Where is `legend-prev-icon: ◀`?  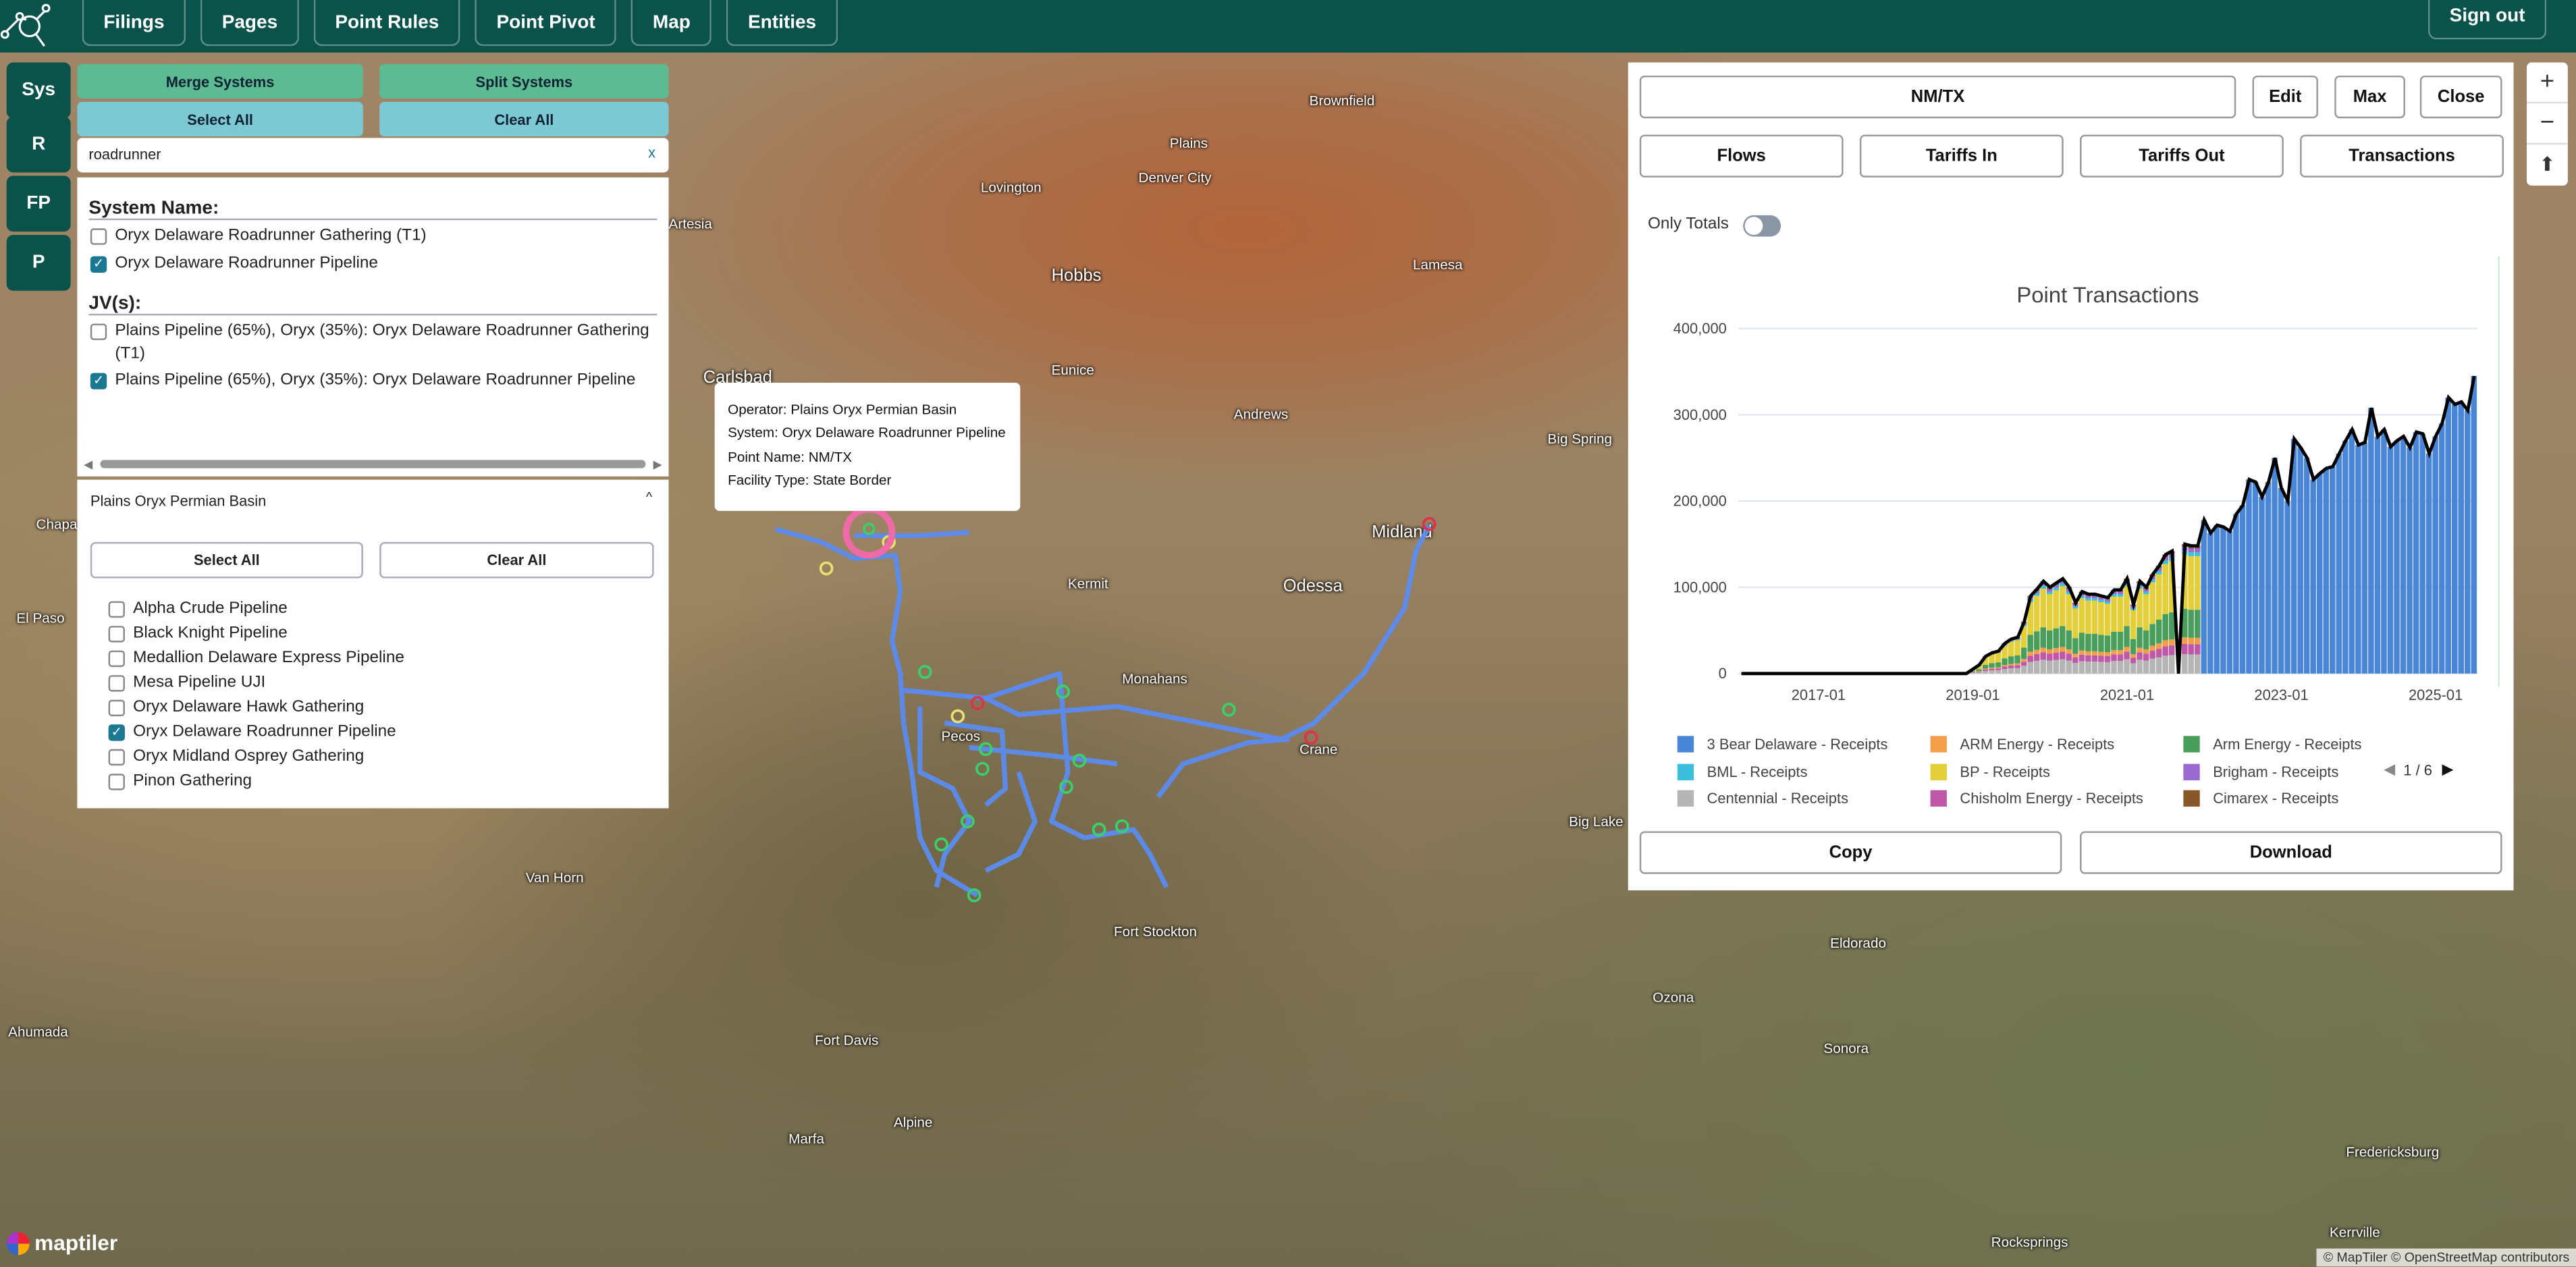
legend-prev-icon: ◀ is located at coordinates (2389, 770).